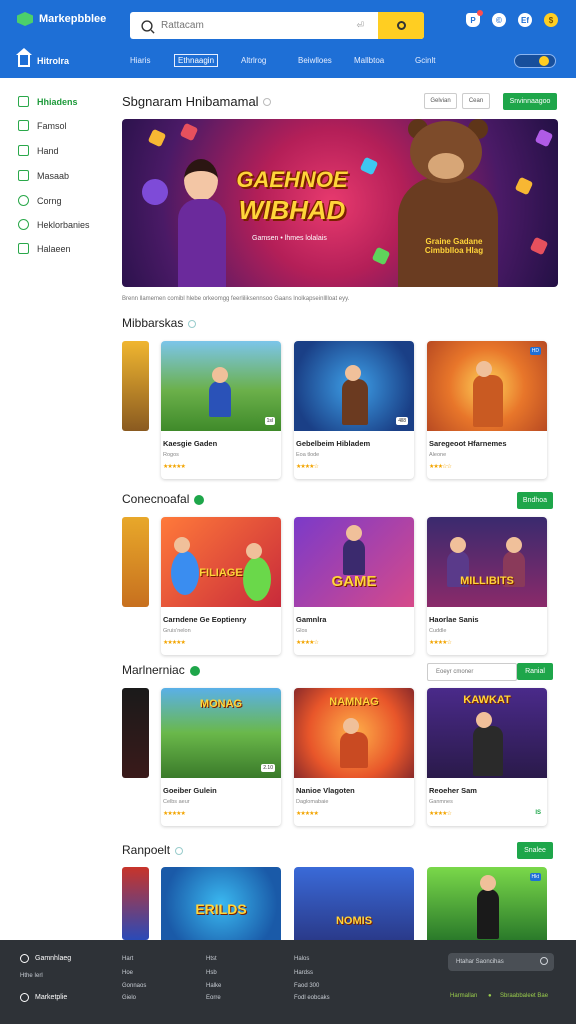 This screenshot has width=576, height=1024. I want to click on footer-link: Eorre, so click(213, 998).